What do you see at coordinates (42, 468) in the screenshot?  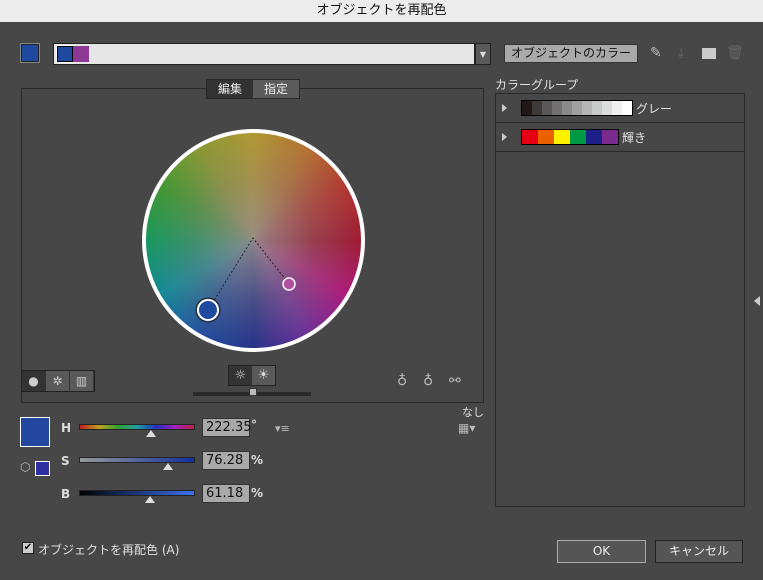 I see `in-gamut-swatch` at bounding box center [42, 468].